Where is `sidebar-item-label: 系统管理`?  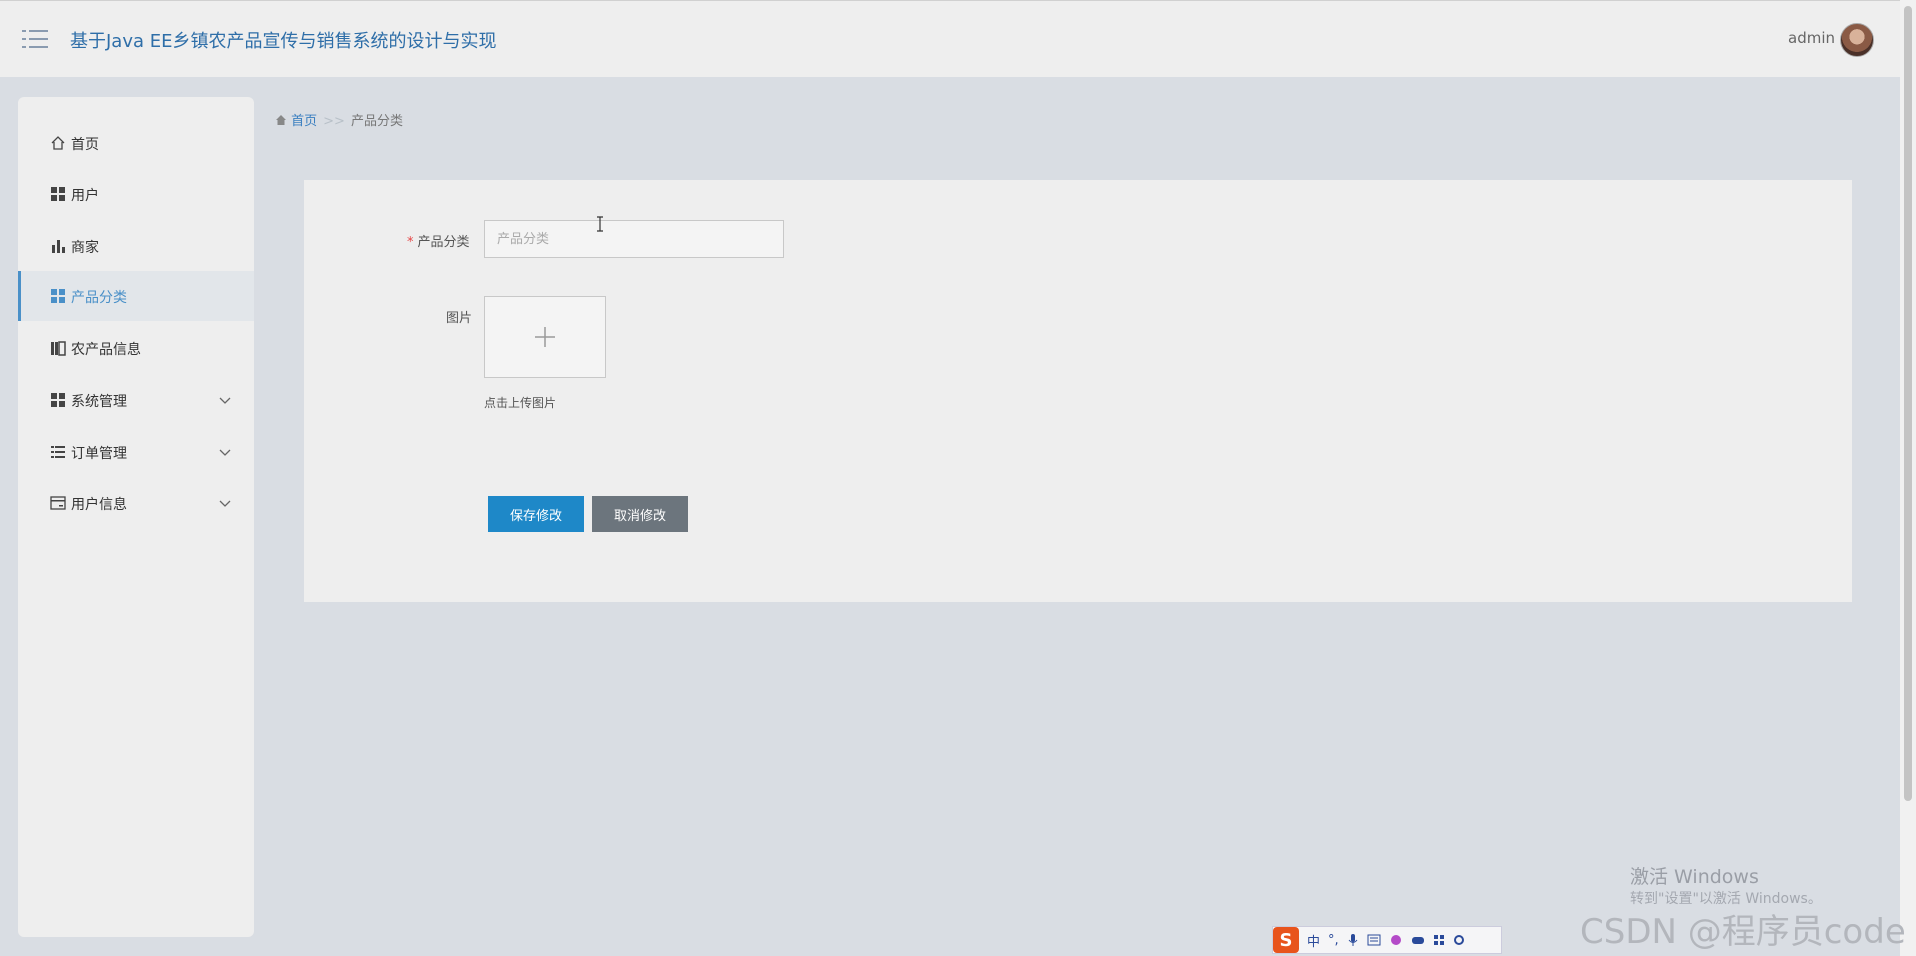
sidebar-item-label: 系统管理 is located at coordinates (99, 402).